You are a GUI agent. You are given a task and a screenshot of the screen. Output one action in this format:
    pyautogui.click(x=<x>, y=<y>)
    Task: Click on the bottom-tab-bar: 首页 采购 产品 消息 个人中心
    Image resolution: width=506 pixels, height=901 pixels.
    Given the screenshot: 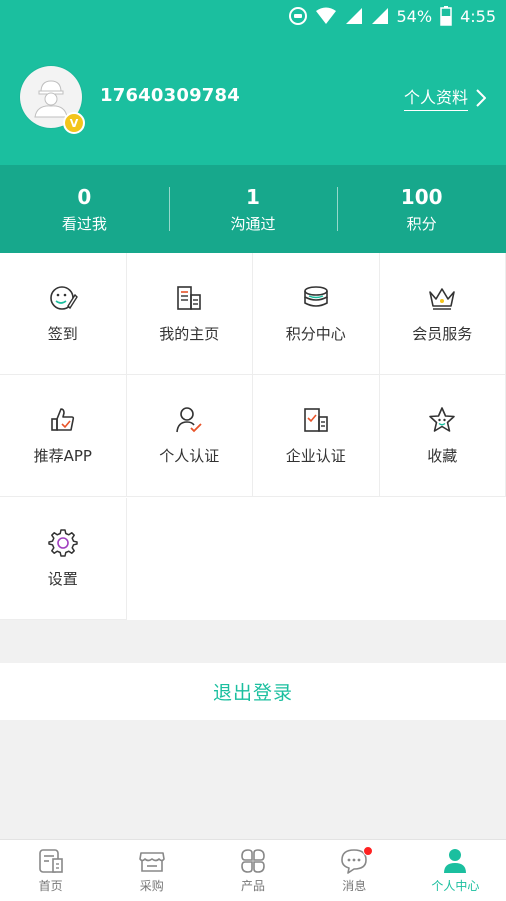 What is the action you would take?
    pyautogui.click(x=253, y=870)
    